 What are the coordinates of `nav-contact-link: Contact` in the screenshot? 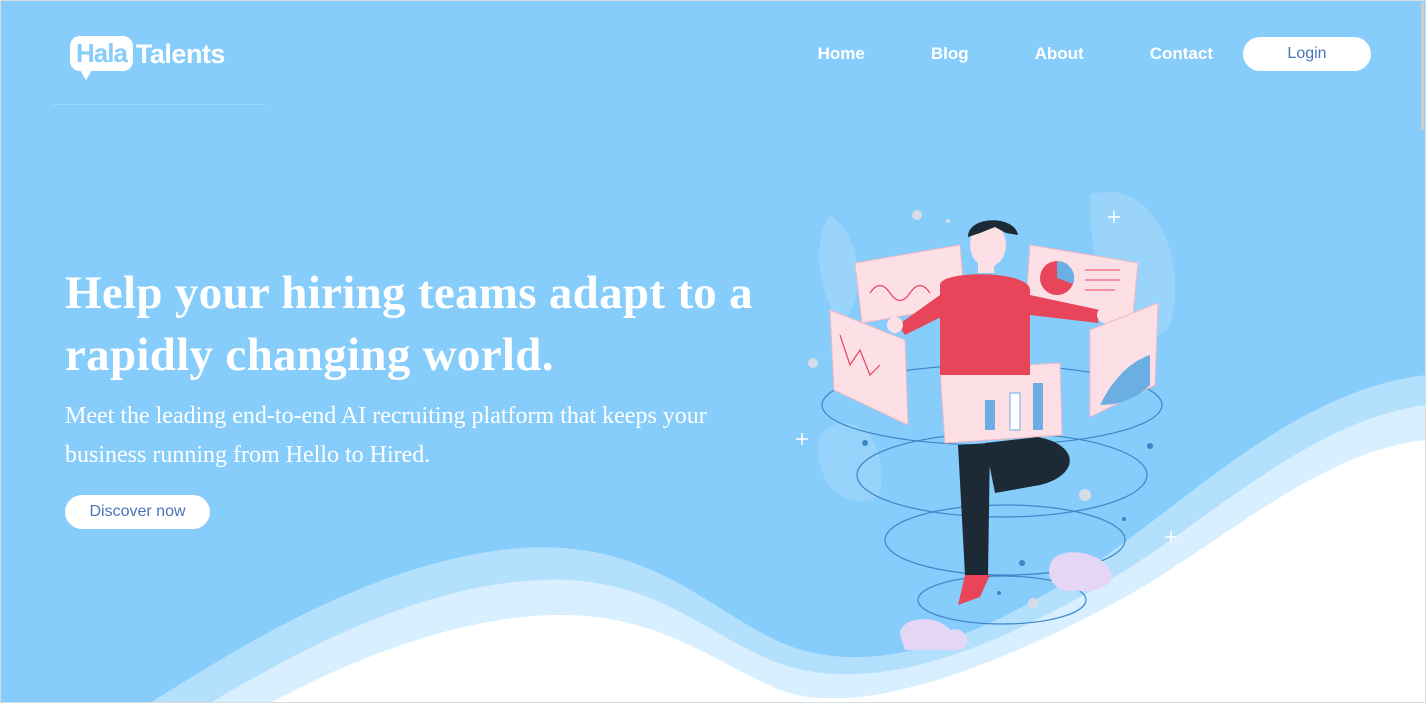 It's located at (1181, 54).